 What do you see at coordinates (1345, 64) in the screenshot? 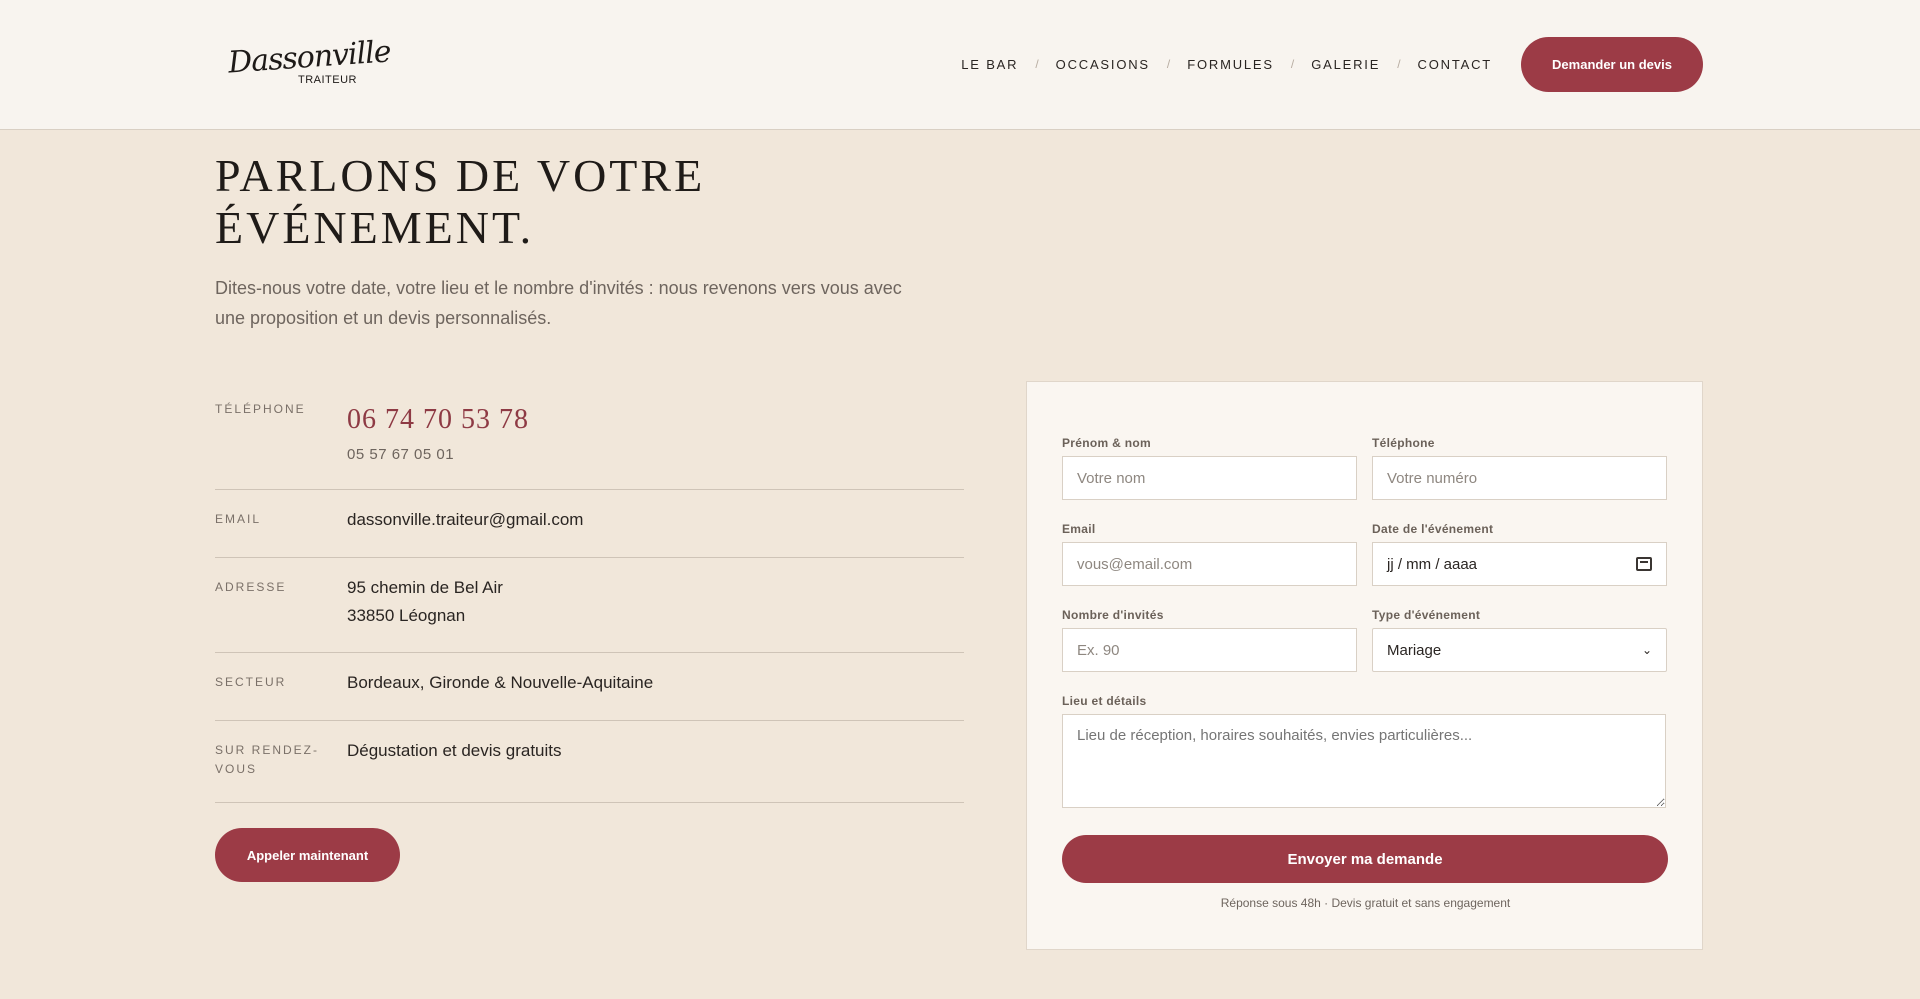
I see `nav-item-galerie: GALERIE` at bounding box center [1345, 64].